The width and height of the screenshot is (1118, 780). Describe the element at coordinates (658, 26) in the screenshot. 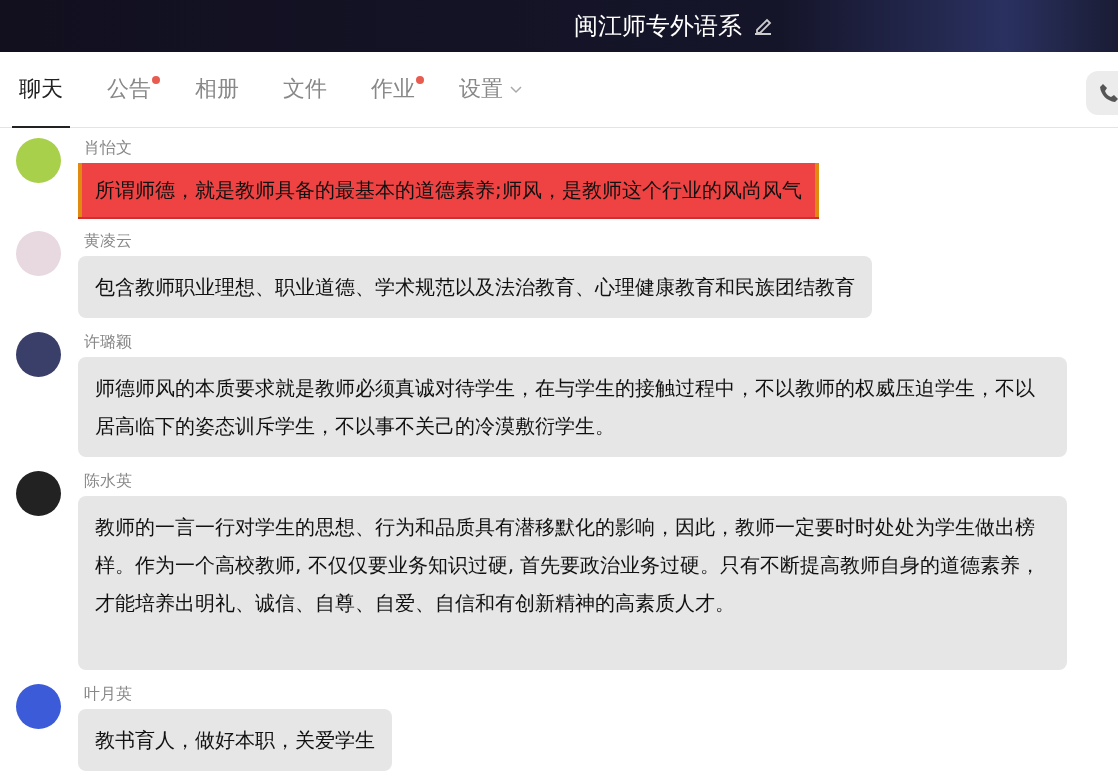

I see `group-title: 闽江师专外语系` at that location.